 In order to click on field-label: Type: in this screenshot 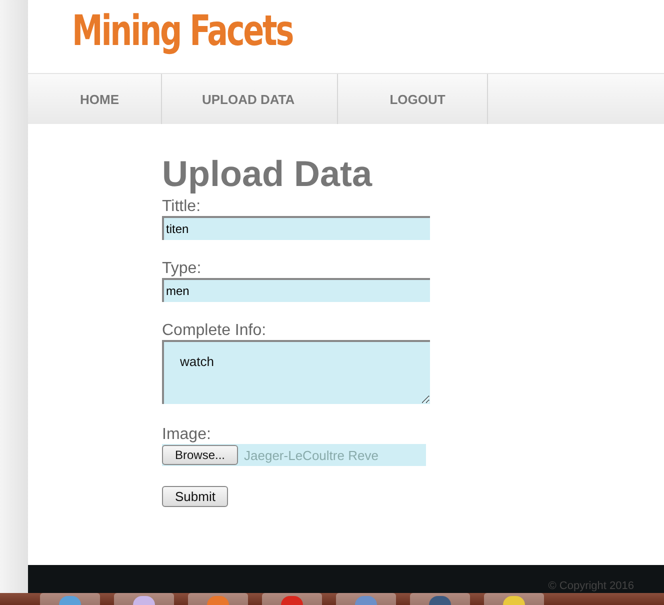, I will do `click(182, 269)`.